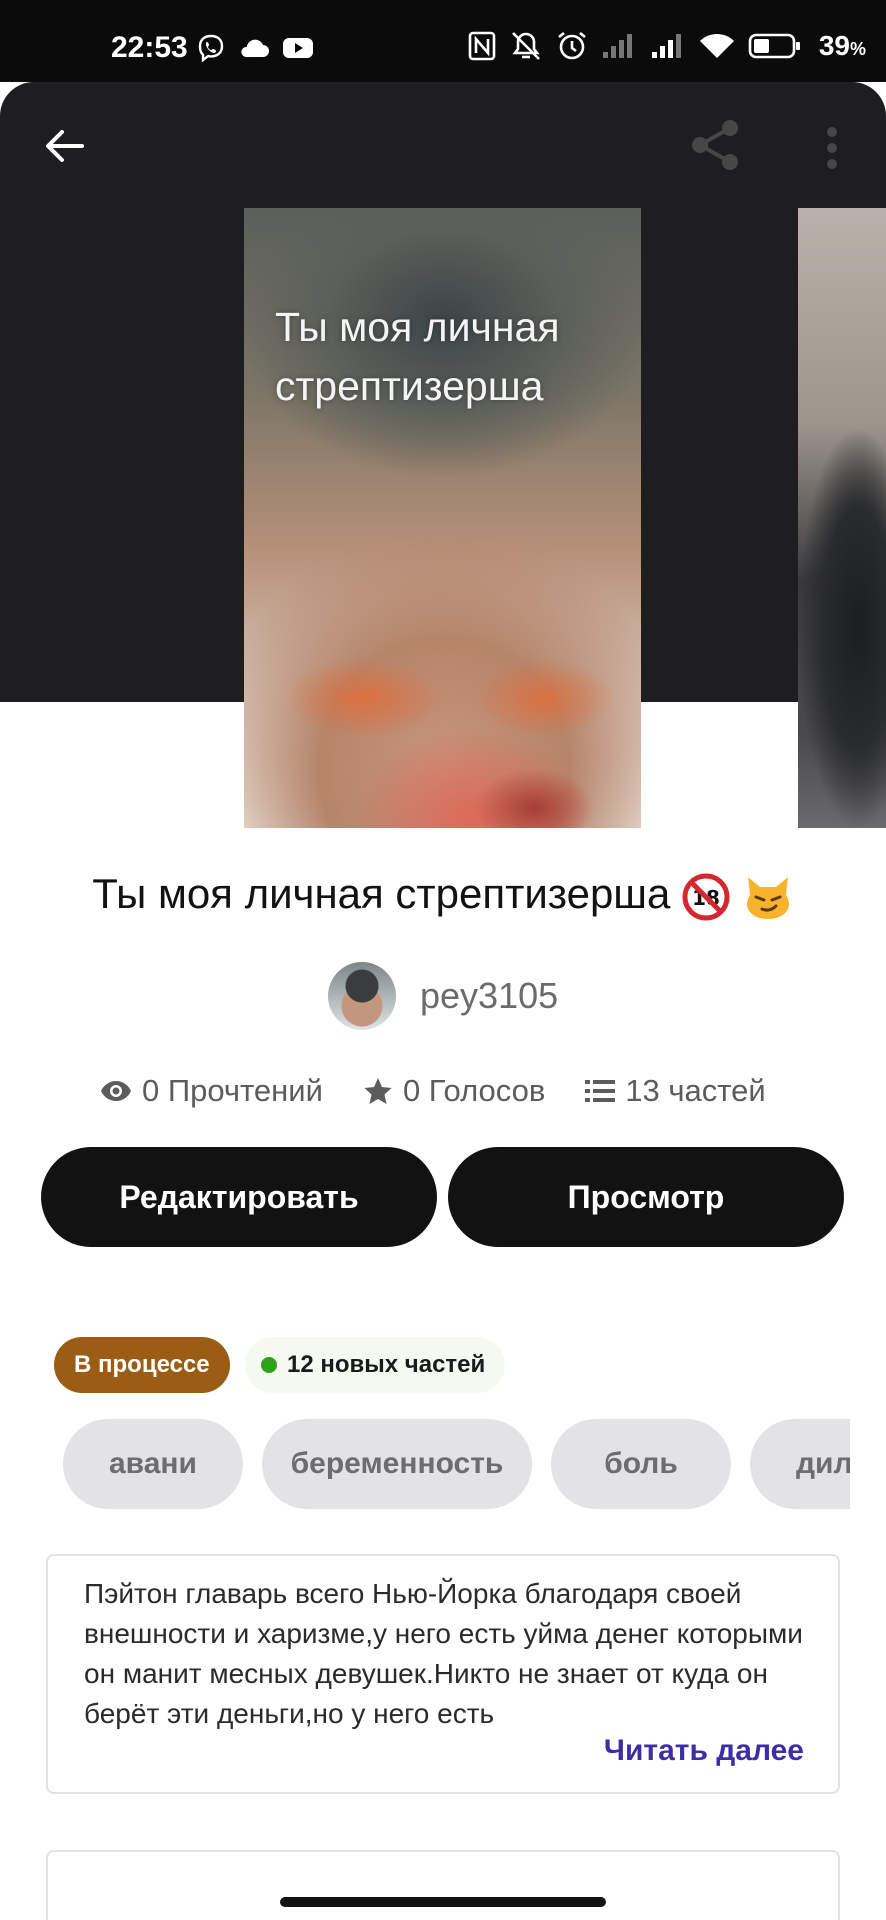 The width and height of the screenshot is (886, 1920). What do you see at coordinates (149, 47) in the screenshot?
I see `status-time: 22:53` at bounding box center [149, 47].